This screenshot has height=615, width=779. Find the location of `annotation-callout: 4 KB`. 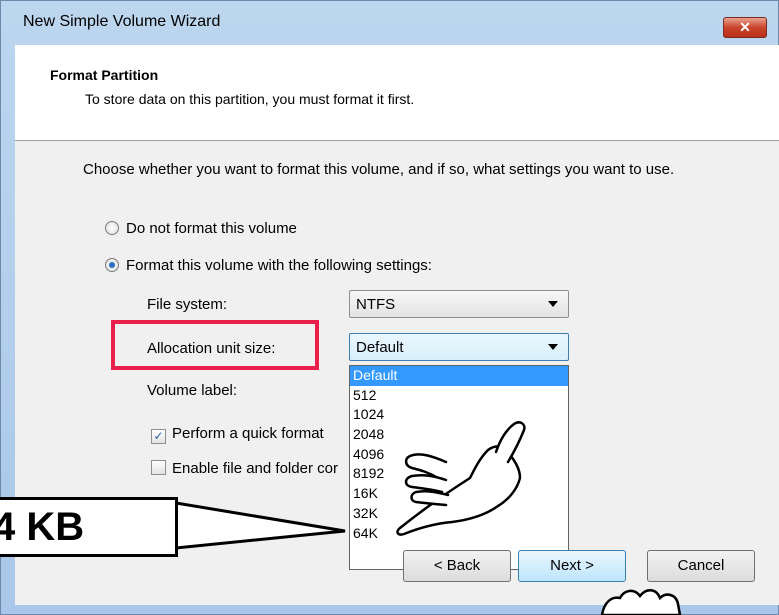

annotation-callout: 4 KB is located at coordinates (89, 527).